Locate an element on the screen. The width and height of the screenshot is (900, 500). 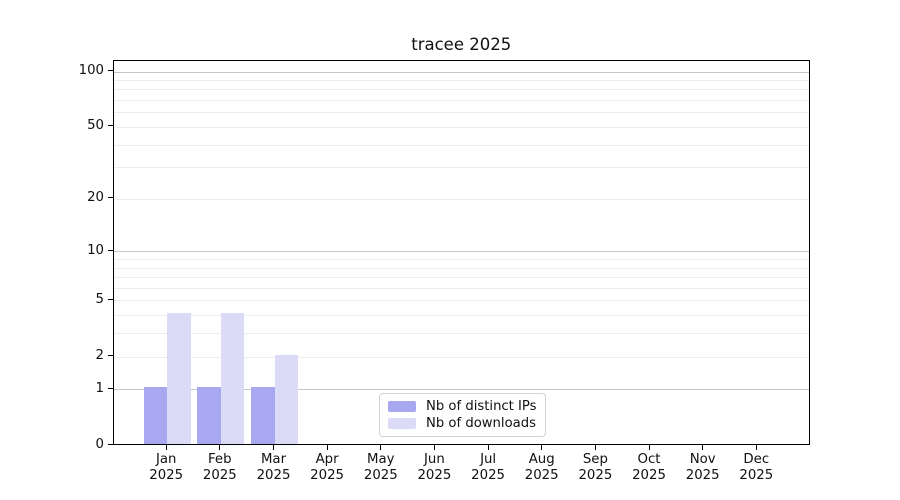
y-tick-label: 20 is located at coordinates (95, 198).